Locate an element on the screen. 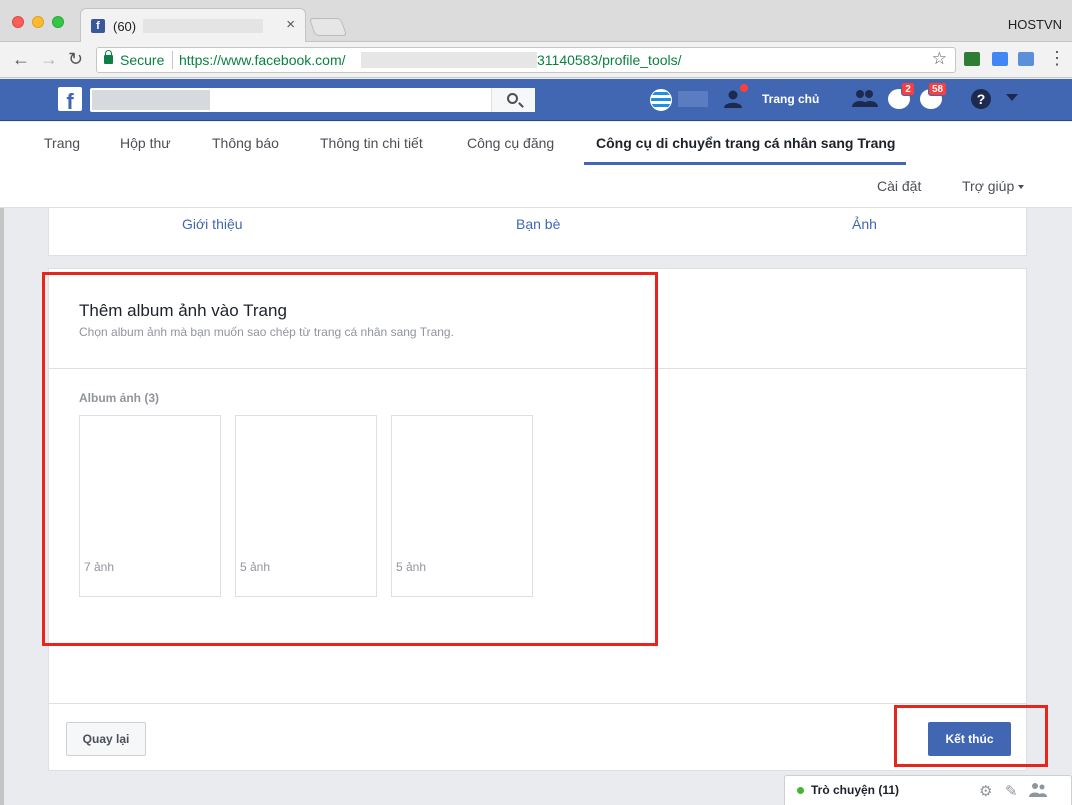 Image resolution: width=1072 pixels, height=805 pixels. help-caret-icon is located at coordinates (1021, 187).